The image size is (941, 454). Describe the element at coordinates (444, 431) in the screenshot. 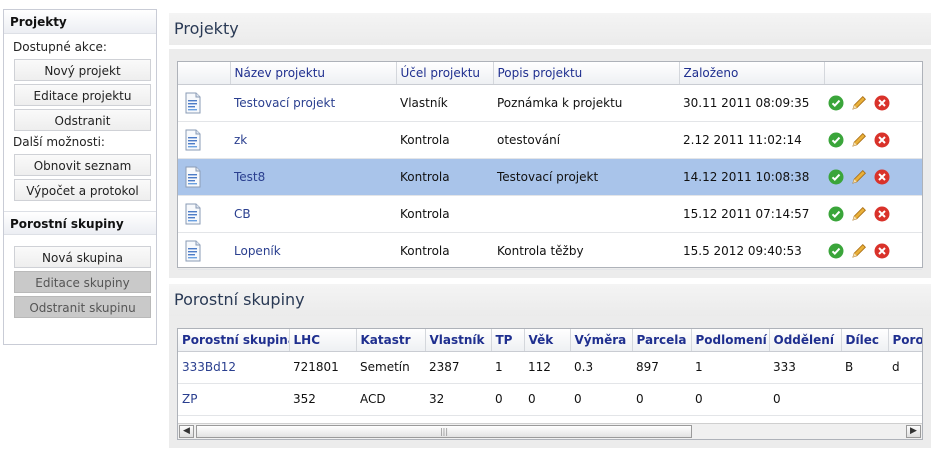

I see `scroll-thumb: |||` at that location.